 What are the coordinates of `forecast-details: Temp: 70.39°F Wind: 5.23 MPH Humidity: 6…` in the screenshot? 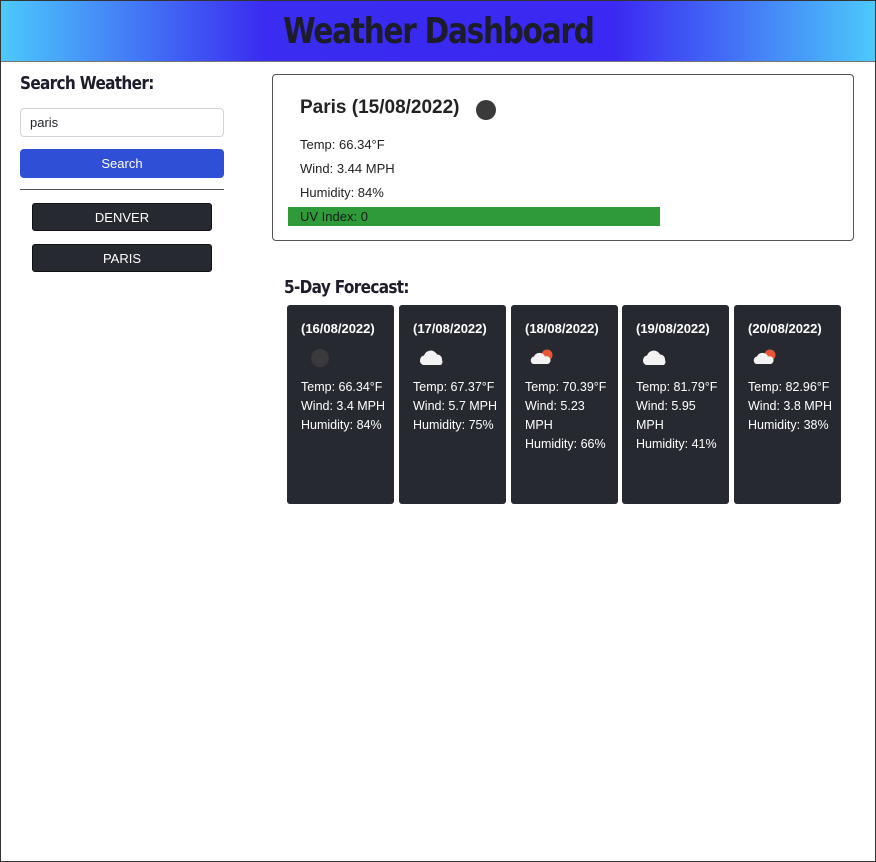 It's located at (569, 416).